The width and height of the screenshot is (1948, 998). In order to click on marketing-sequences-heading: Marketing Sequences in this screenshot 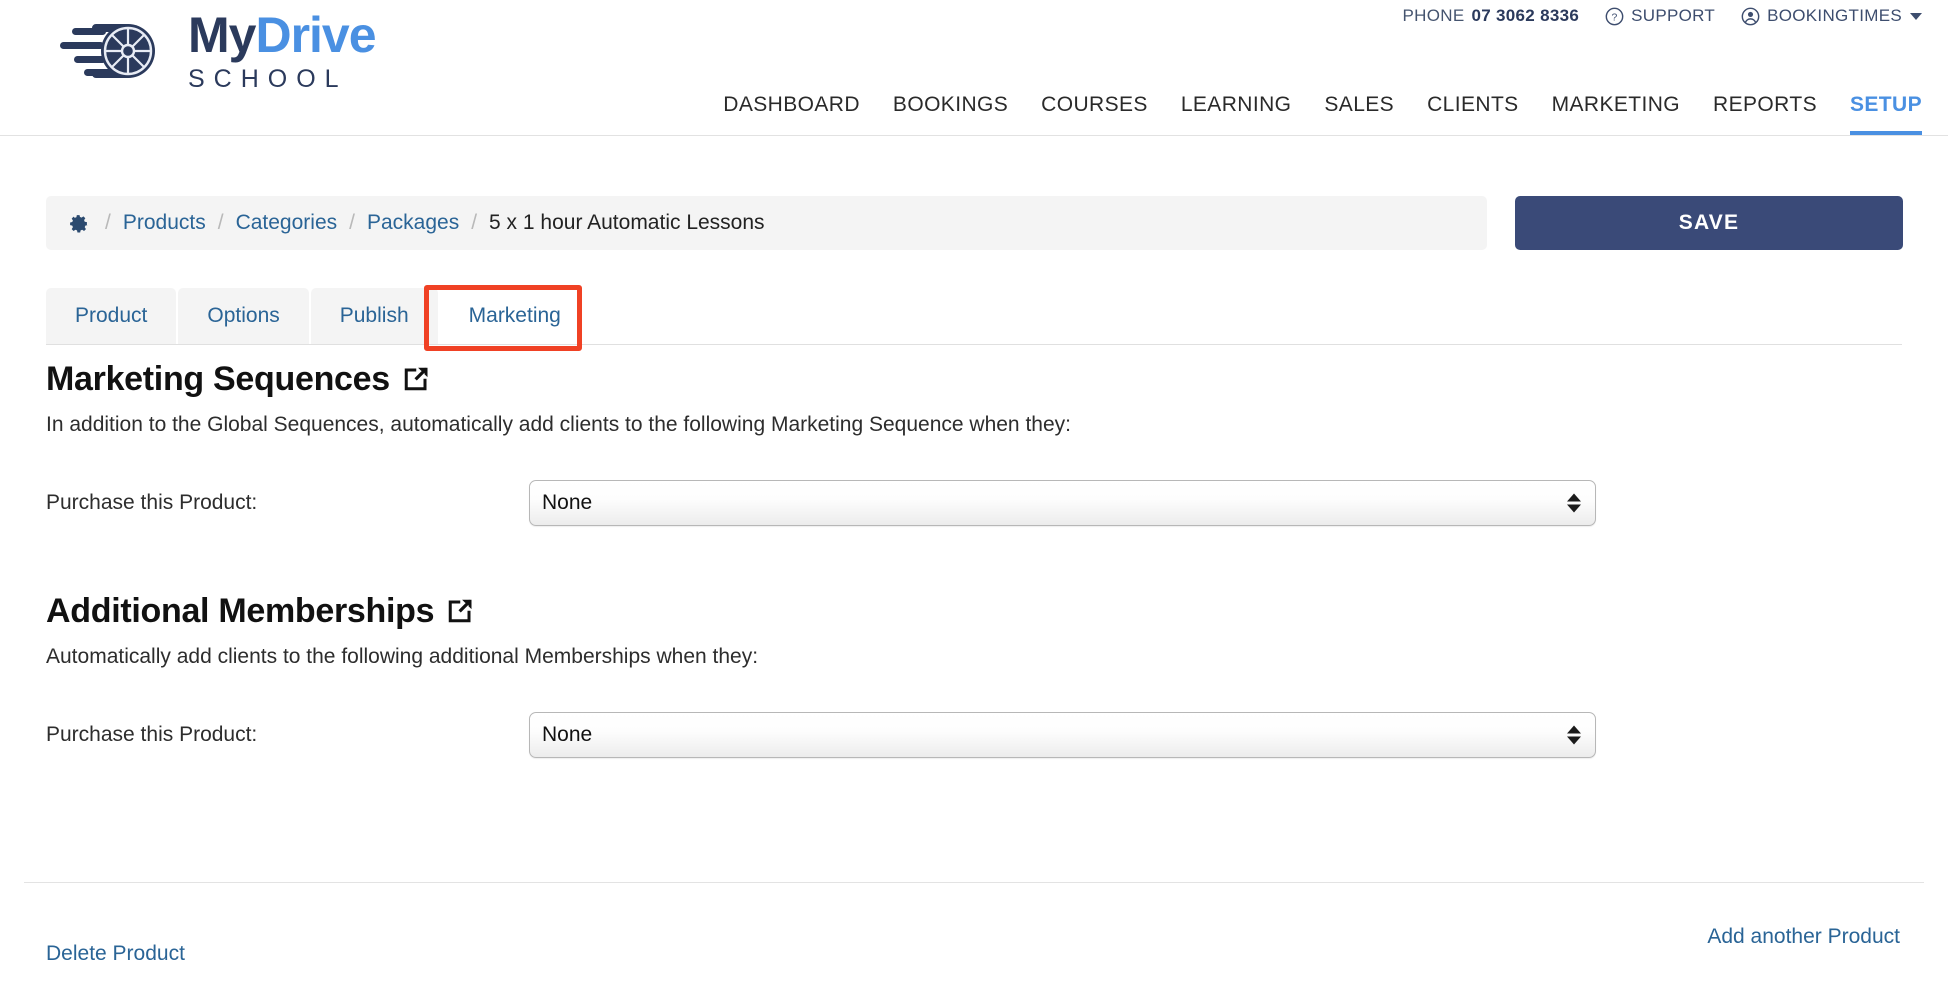, I will do `click(974, 379)`.